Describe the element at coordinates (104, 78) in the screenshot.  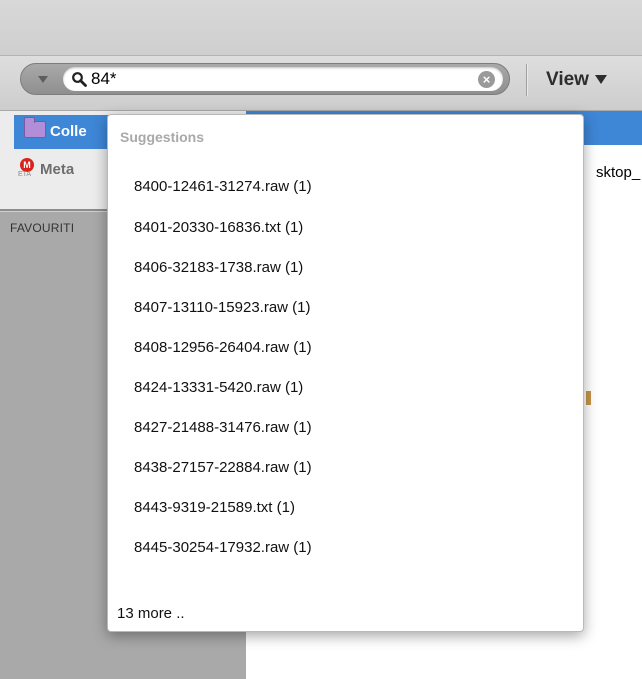
I see `search-query-text: 84*` at that location.